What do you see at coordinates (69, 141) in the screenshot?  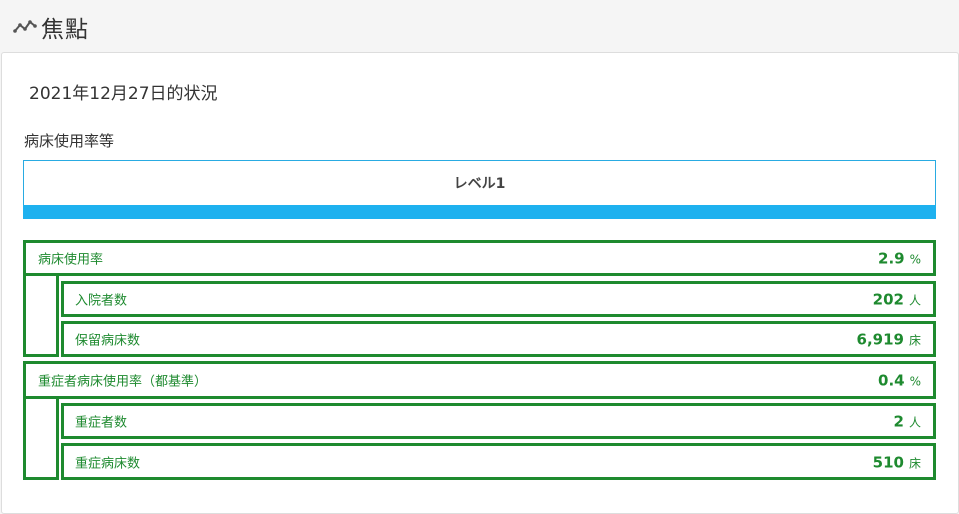 I see `section-label: 病床使用率等` at bounding box center [69, 141].